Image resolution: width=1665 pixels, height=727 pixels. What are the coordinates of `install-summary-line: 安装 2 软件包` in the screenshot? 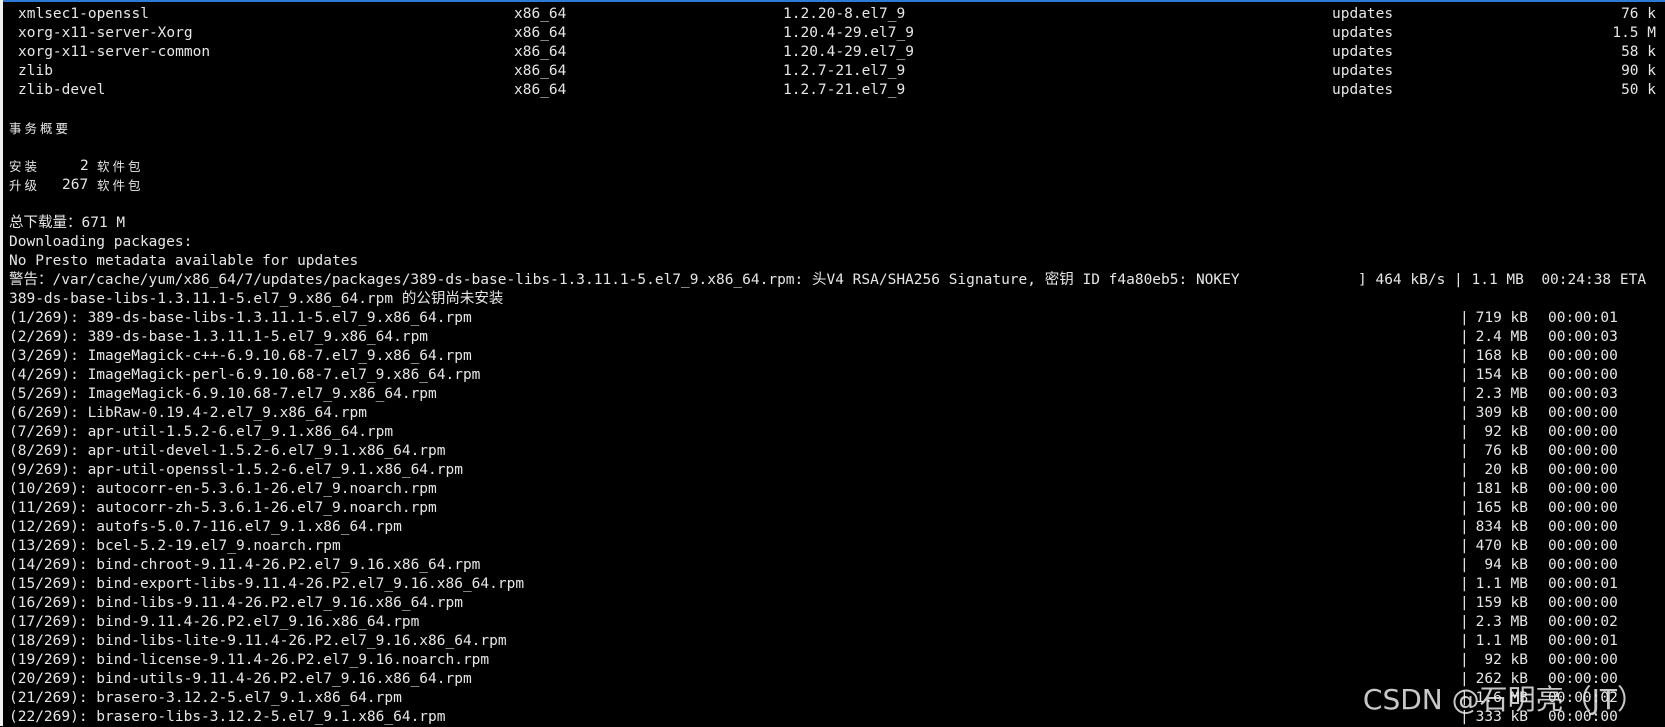 It's located at (832, 166).